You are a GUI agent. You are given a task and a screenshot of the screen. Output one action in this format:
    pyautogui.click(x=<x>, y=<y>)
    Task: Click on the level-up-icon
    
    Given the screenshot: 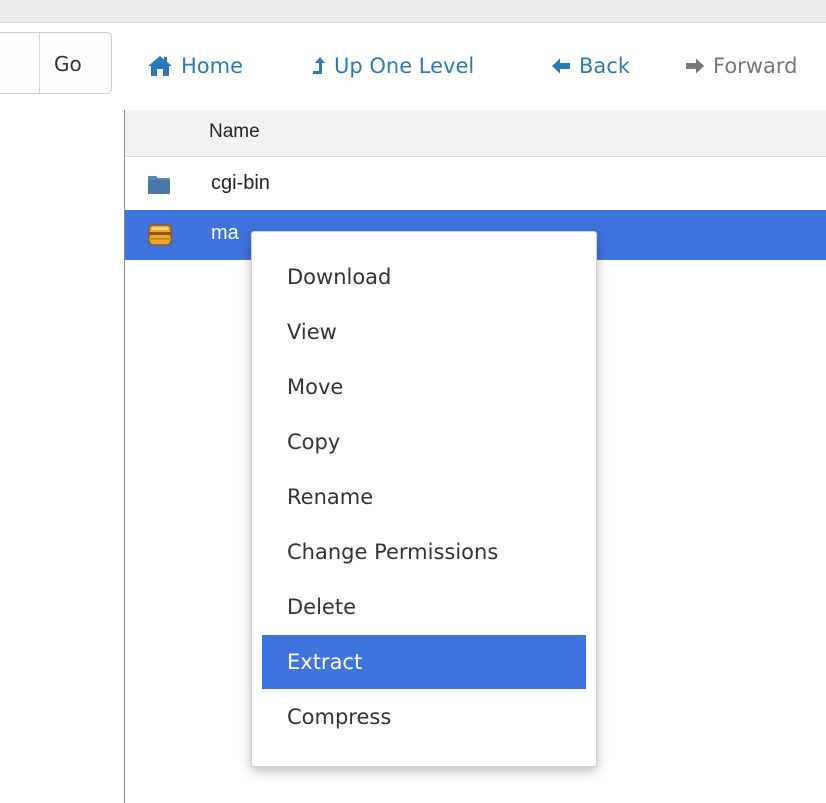 What is the action you would take?
    pyautogui.click(x=319, y=66)
    